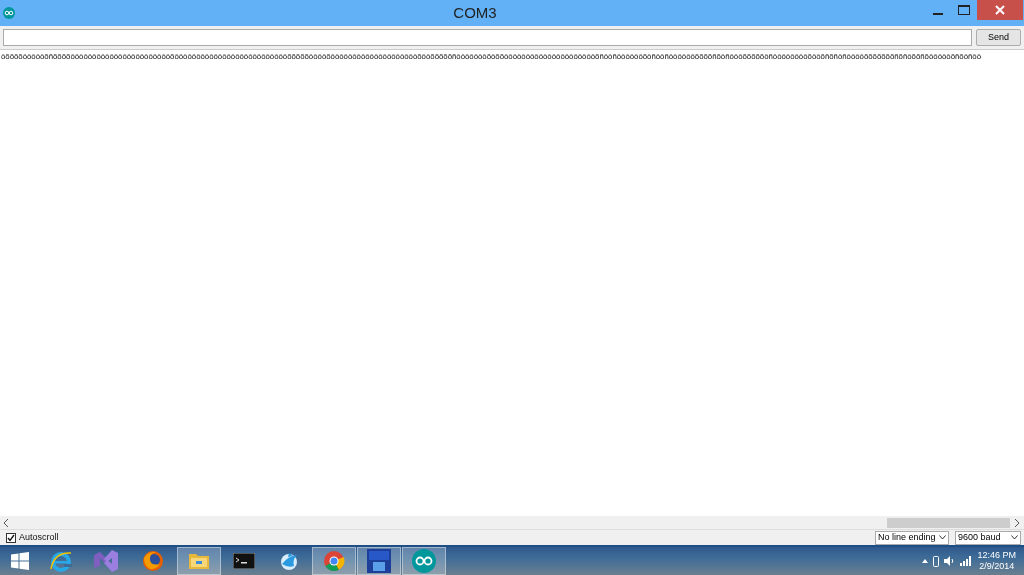  Describe the element at coordinates (6, 522) in the screenshot. I see `scroll-left-icon` at that location.